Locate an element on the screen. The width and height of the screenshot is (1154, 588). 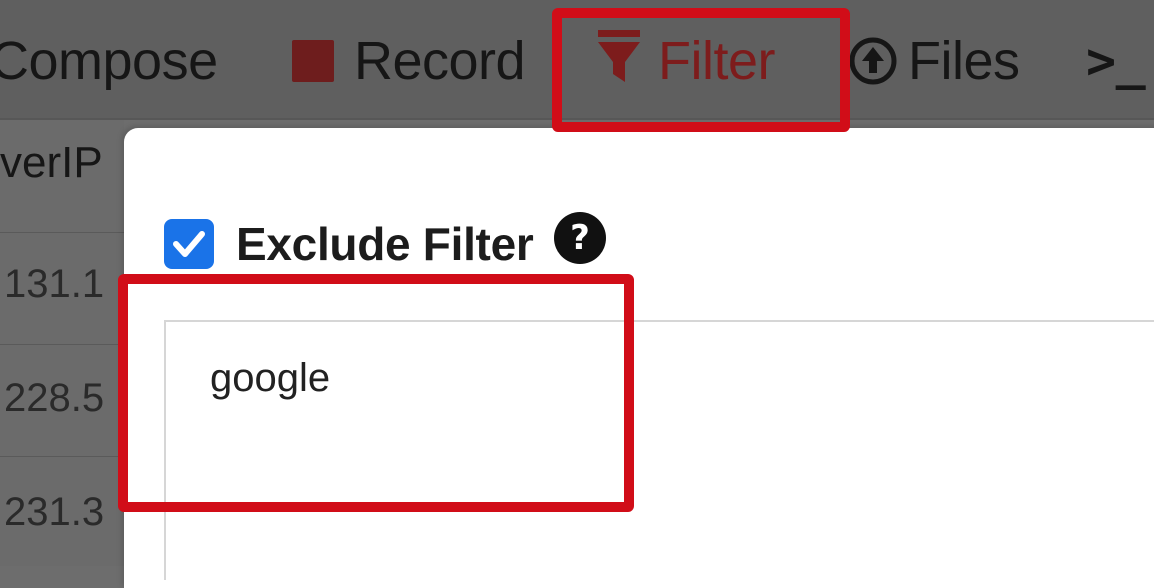
filter-button-highlight is located at coordinates (701, 70).